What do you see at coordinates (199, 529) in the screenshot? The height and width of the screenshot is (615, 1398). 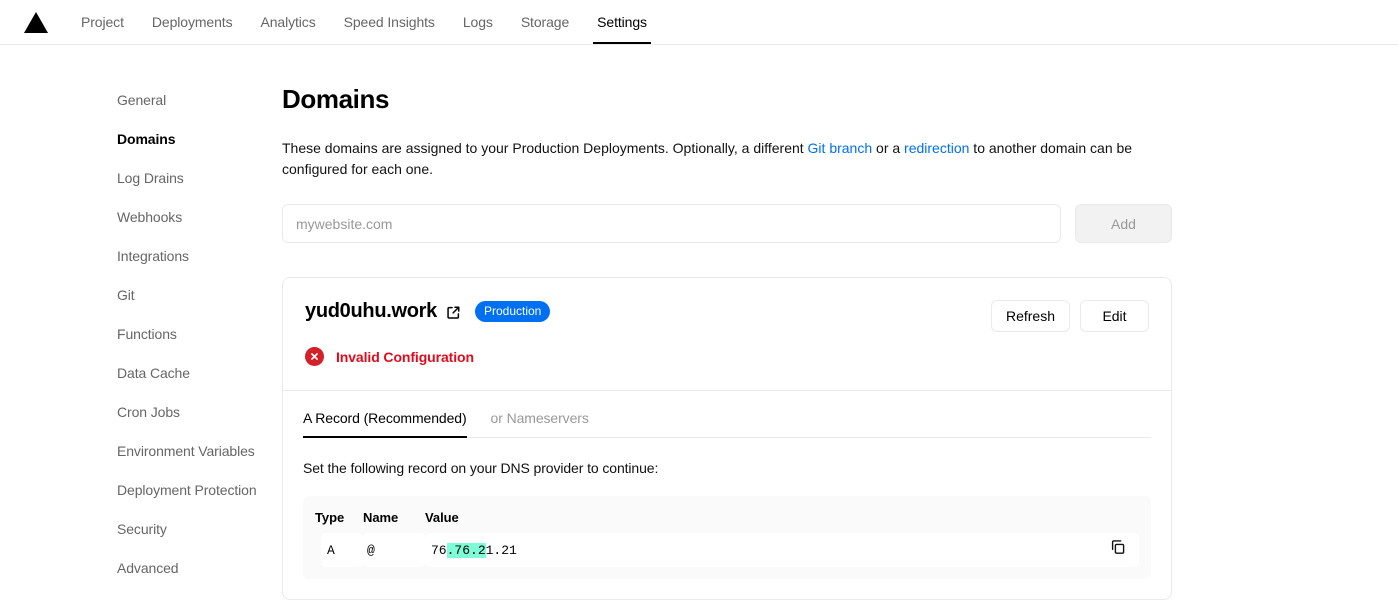 I see `sidebar-item-security: Security` at bounding box center [199, 529].